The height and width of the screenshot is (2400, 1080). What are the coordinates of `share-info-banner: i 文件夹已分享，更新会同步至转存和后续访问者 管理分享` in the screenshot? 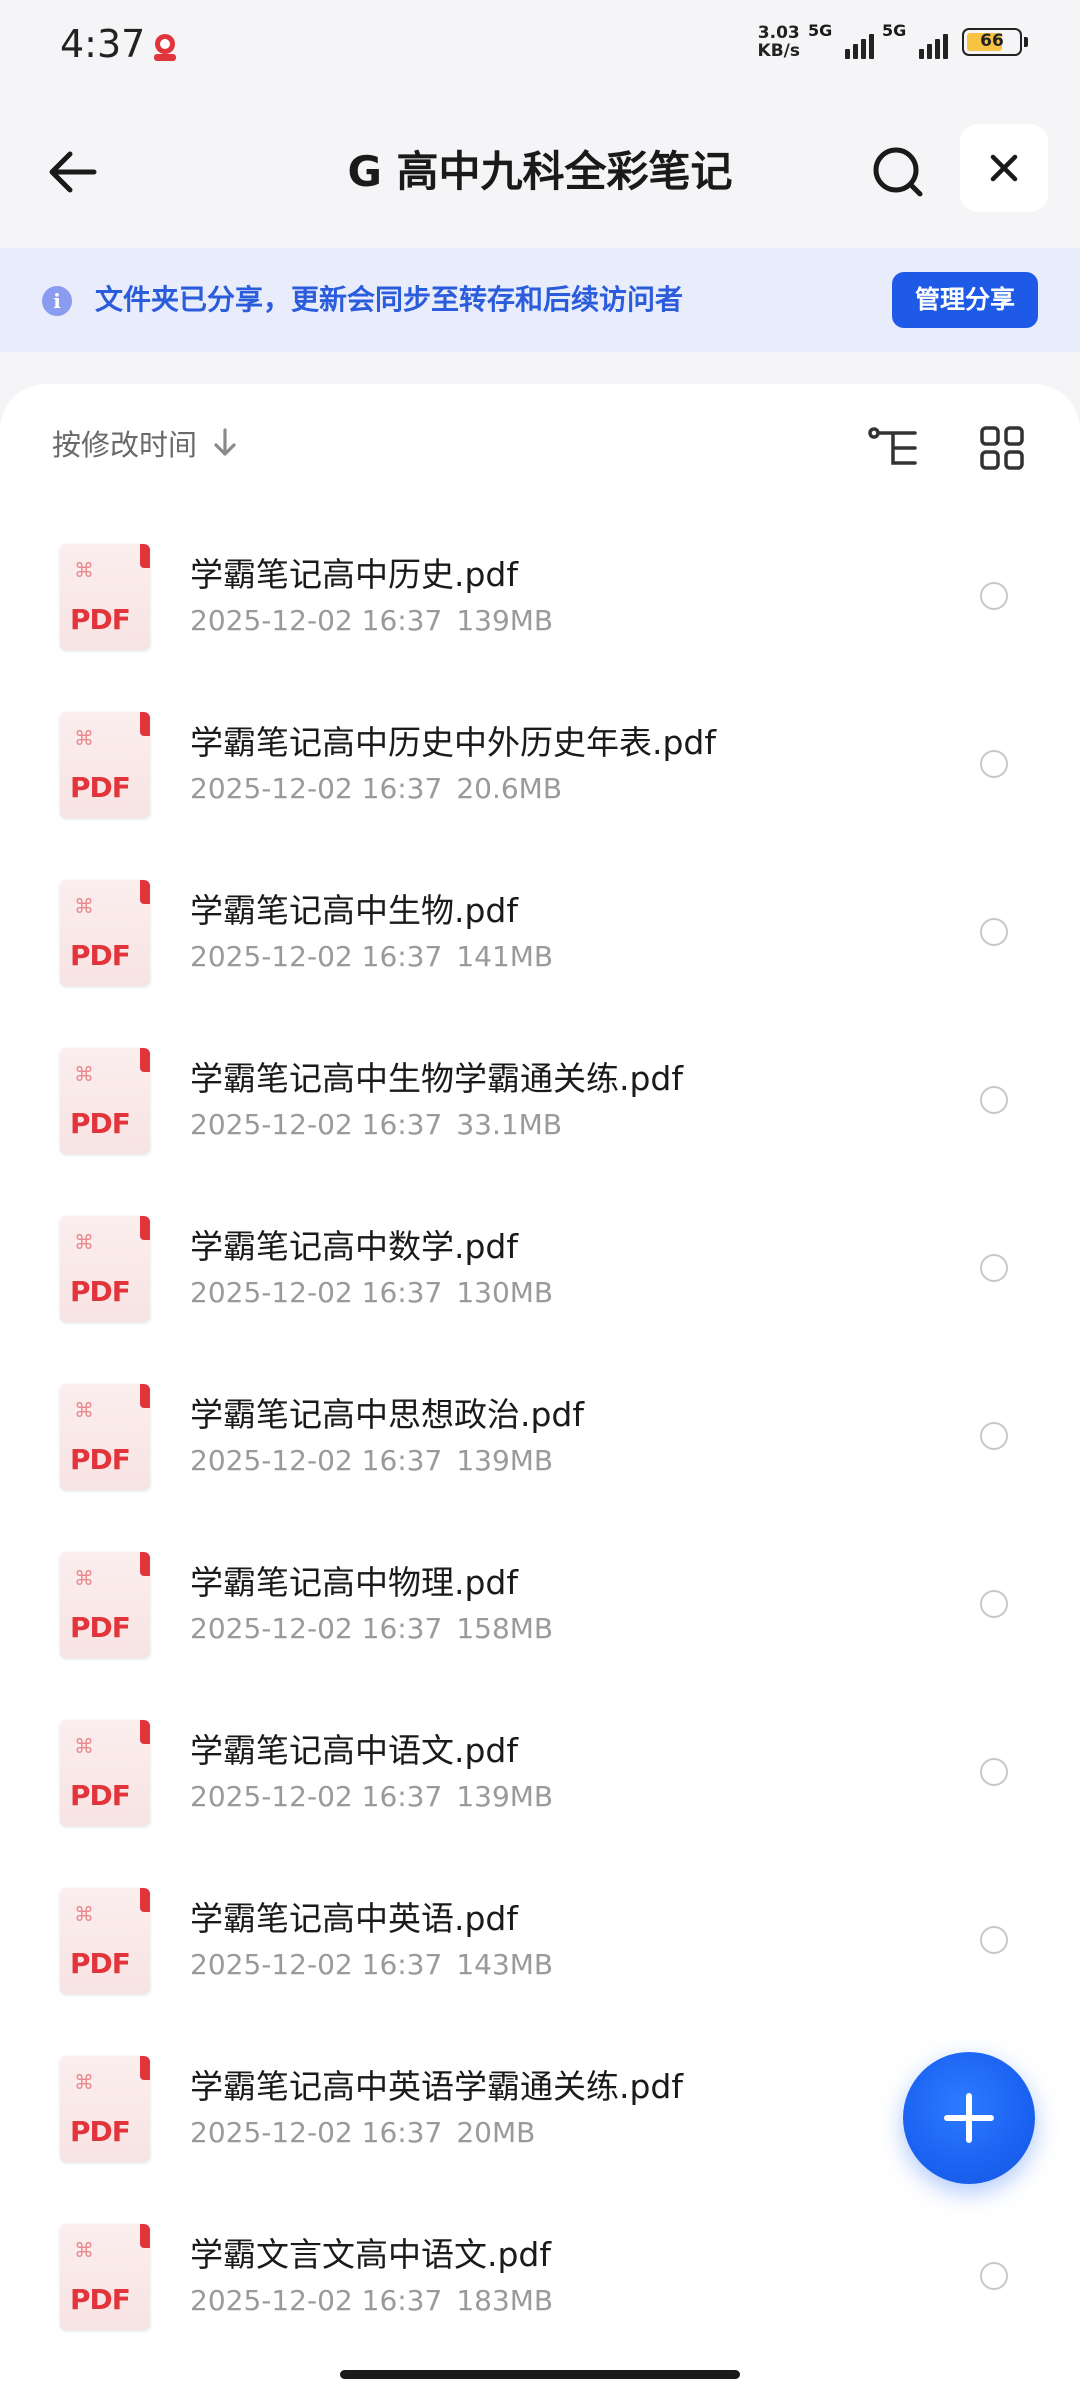 It's located at (540, 300).